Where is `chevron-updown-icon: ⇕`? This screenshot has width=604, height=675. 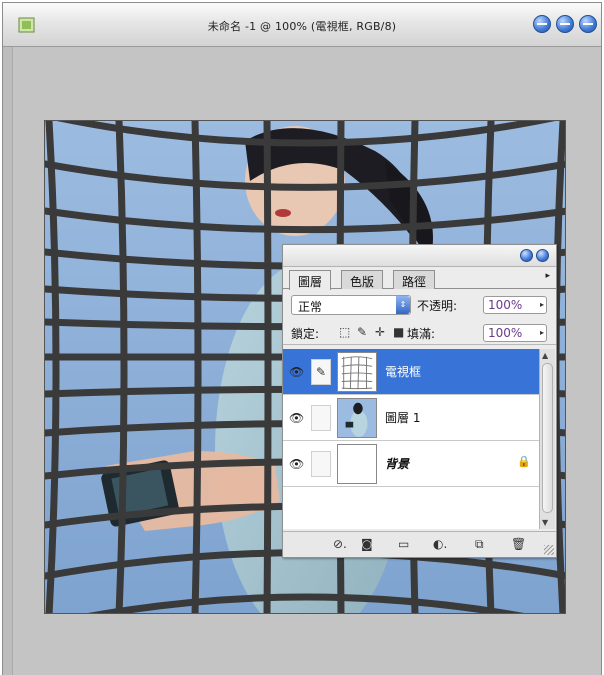 chevron-updown-icon: ⇕ is located at coordinates (403, 305).